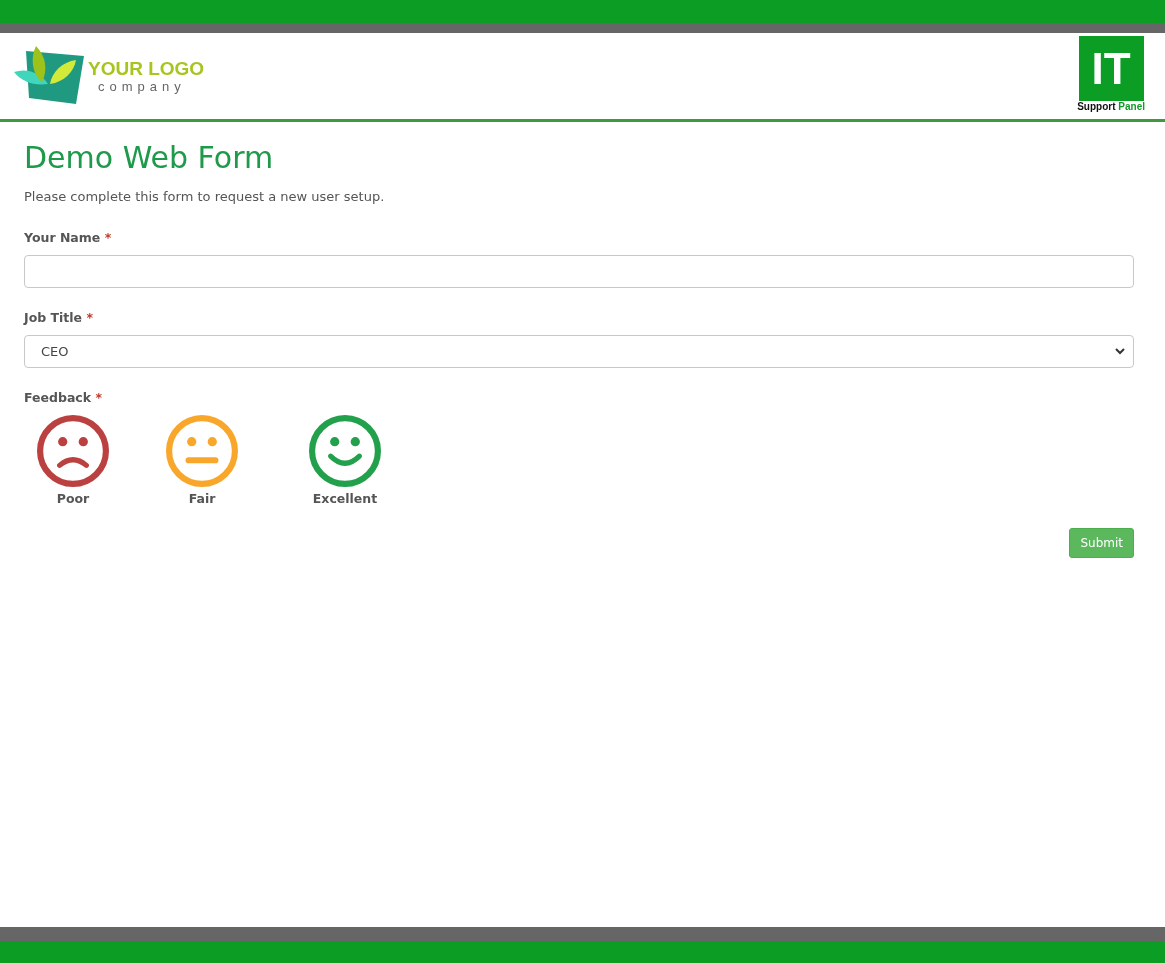 Image resolution: width=1165 pixels, height=963 pixels. What do you see at coordinates (50, 76) in the screenshot?
I see `logo-icon` at bounding box center [50, 76].